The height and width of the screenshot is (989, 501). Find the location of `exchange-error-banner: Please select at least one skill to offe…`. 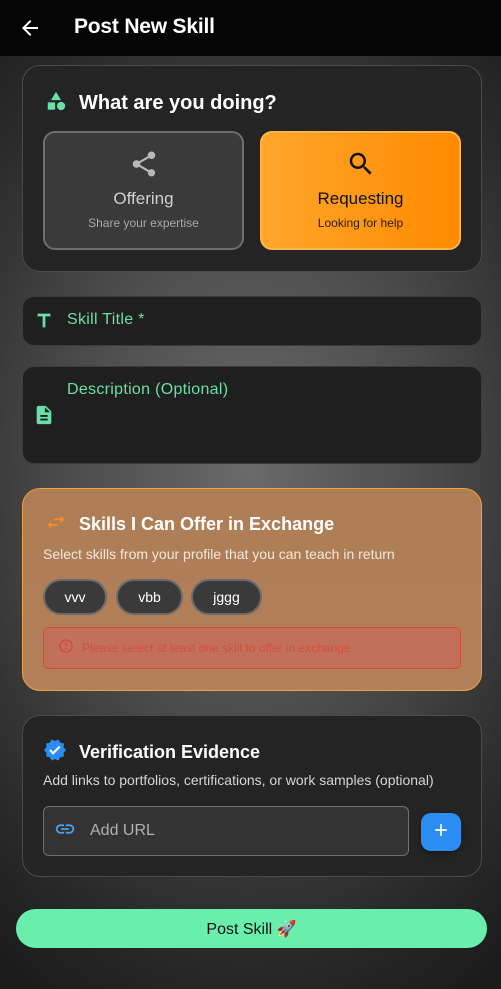

exchange-error-banner: Please select at least one skill to offe… is located at coordinates (252, 648).